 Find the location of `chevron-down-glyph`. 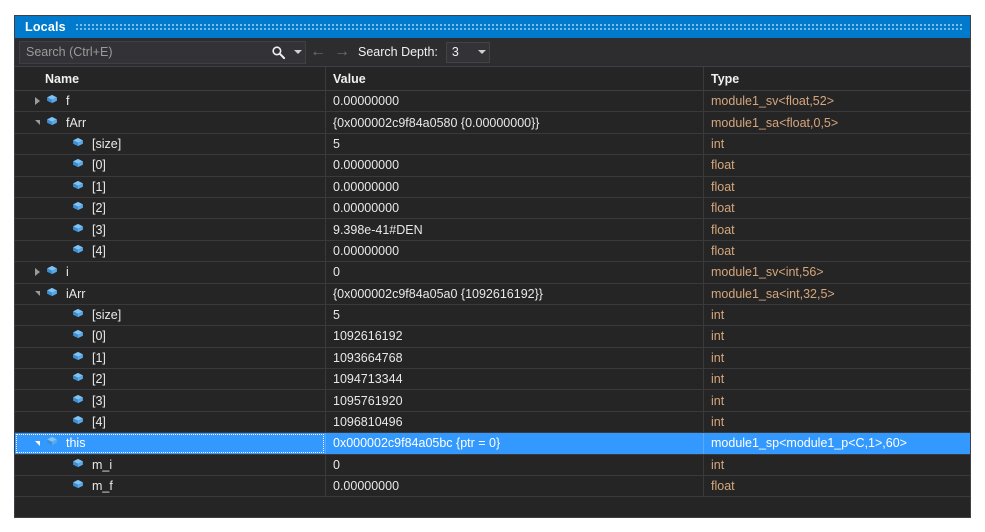

chevron-down-glyph is located at coordinates (298, 52).